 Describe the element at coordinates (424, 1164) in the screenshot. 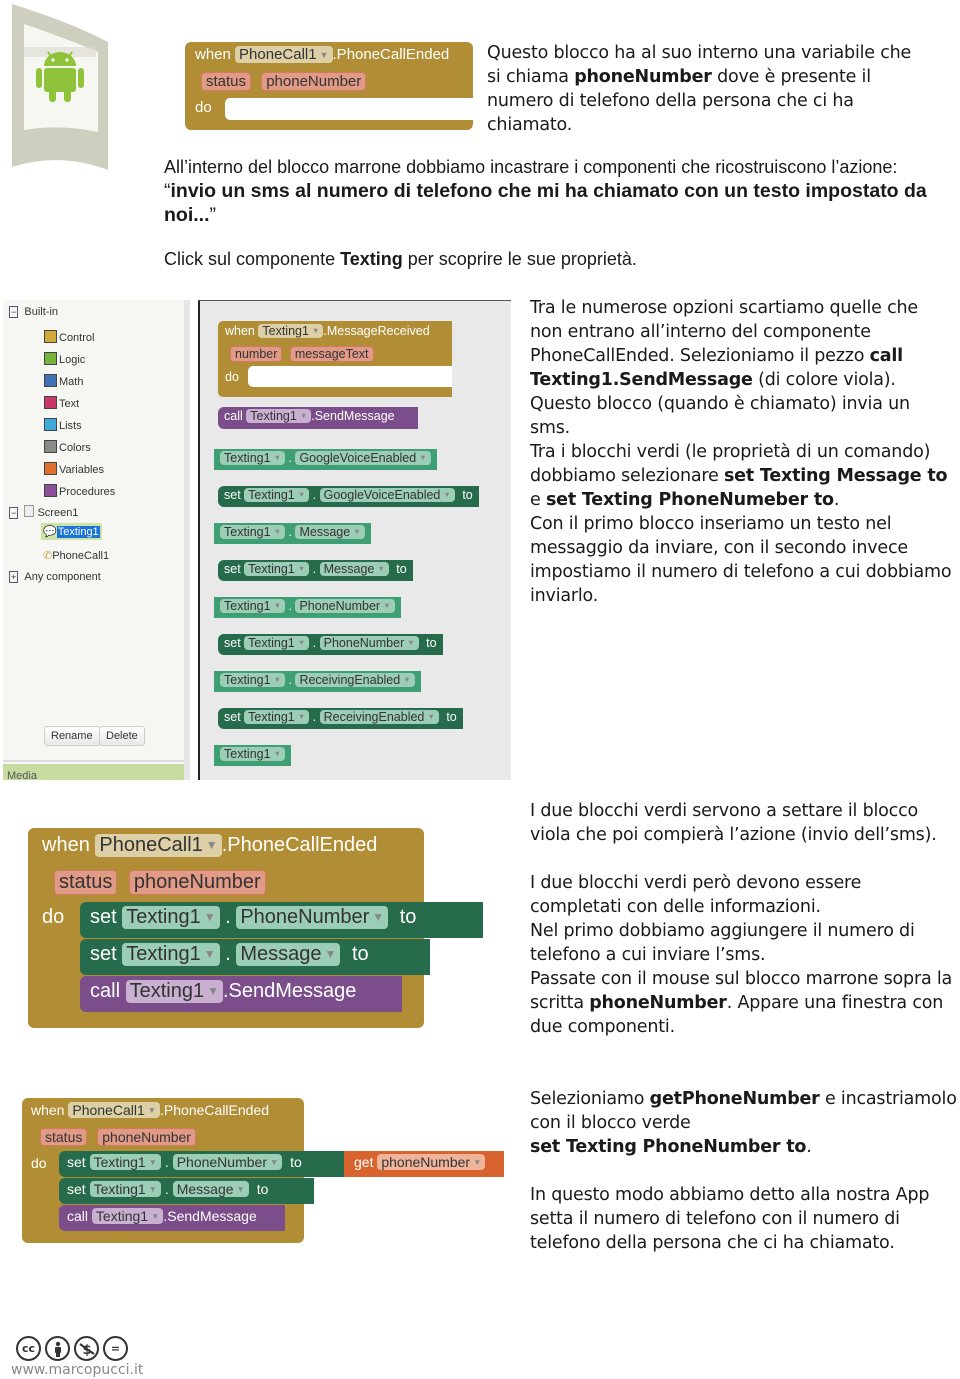

I see `get-phonenumber-block: get phoneNumber ▼` at that location.